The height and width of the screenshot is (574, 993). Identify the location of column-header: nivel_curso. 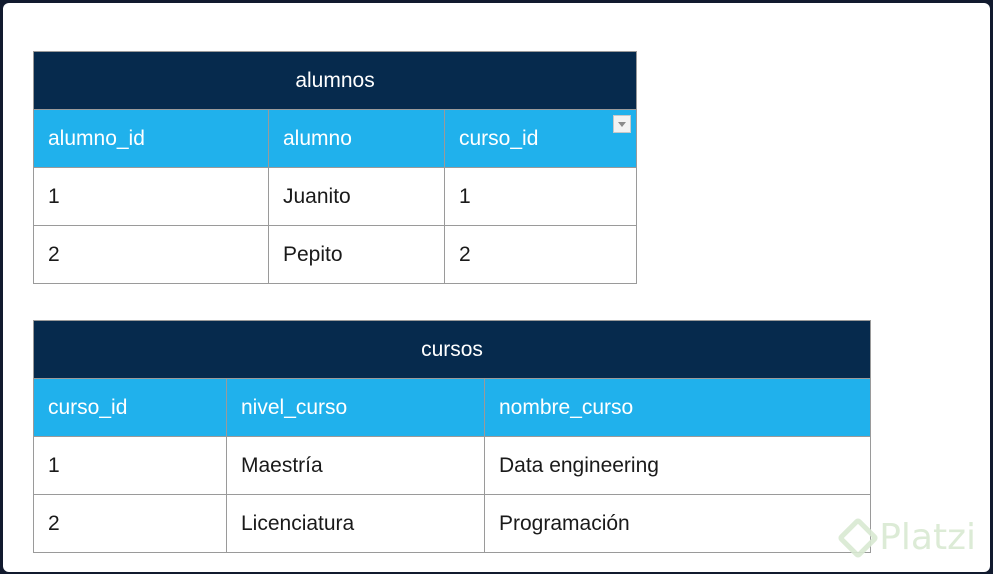
(355, 407).